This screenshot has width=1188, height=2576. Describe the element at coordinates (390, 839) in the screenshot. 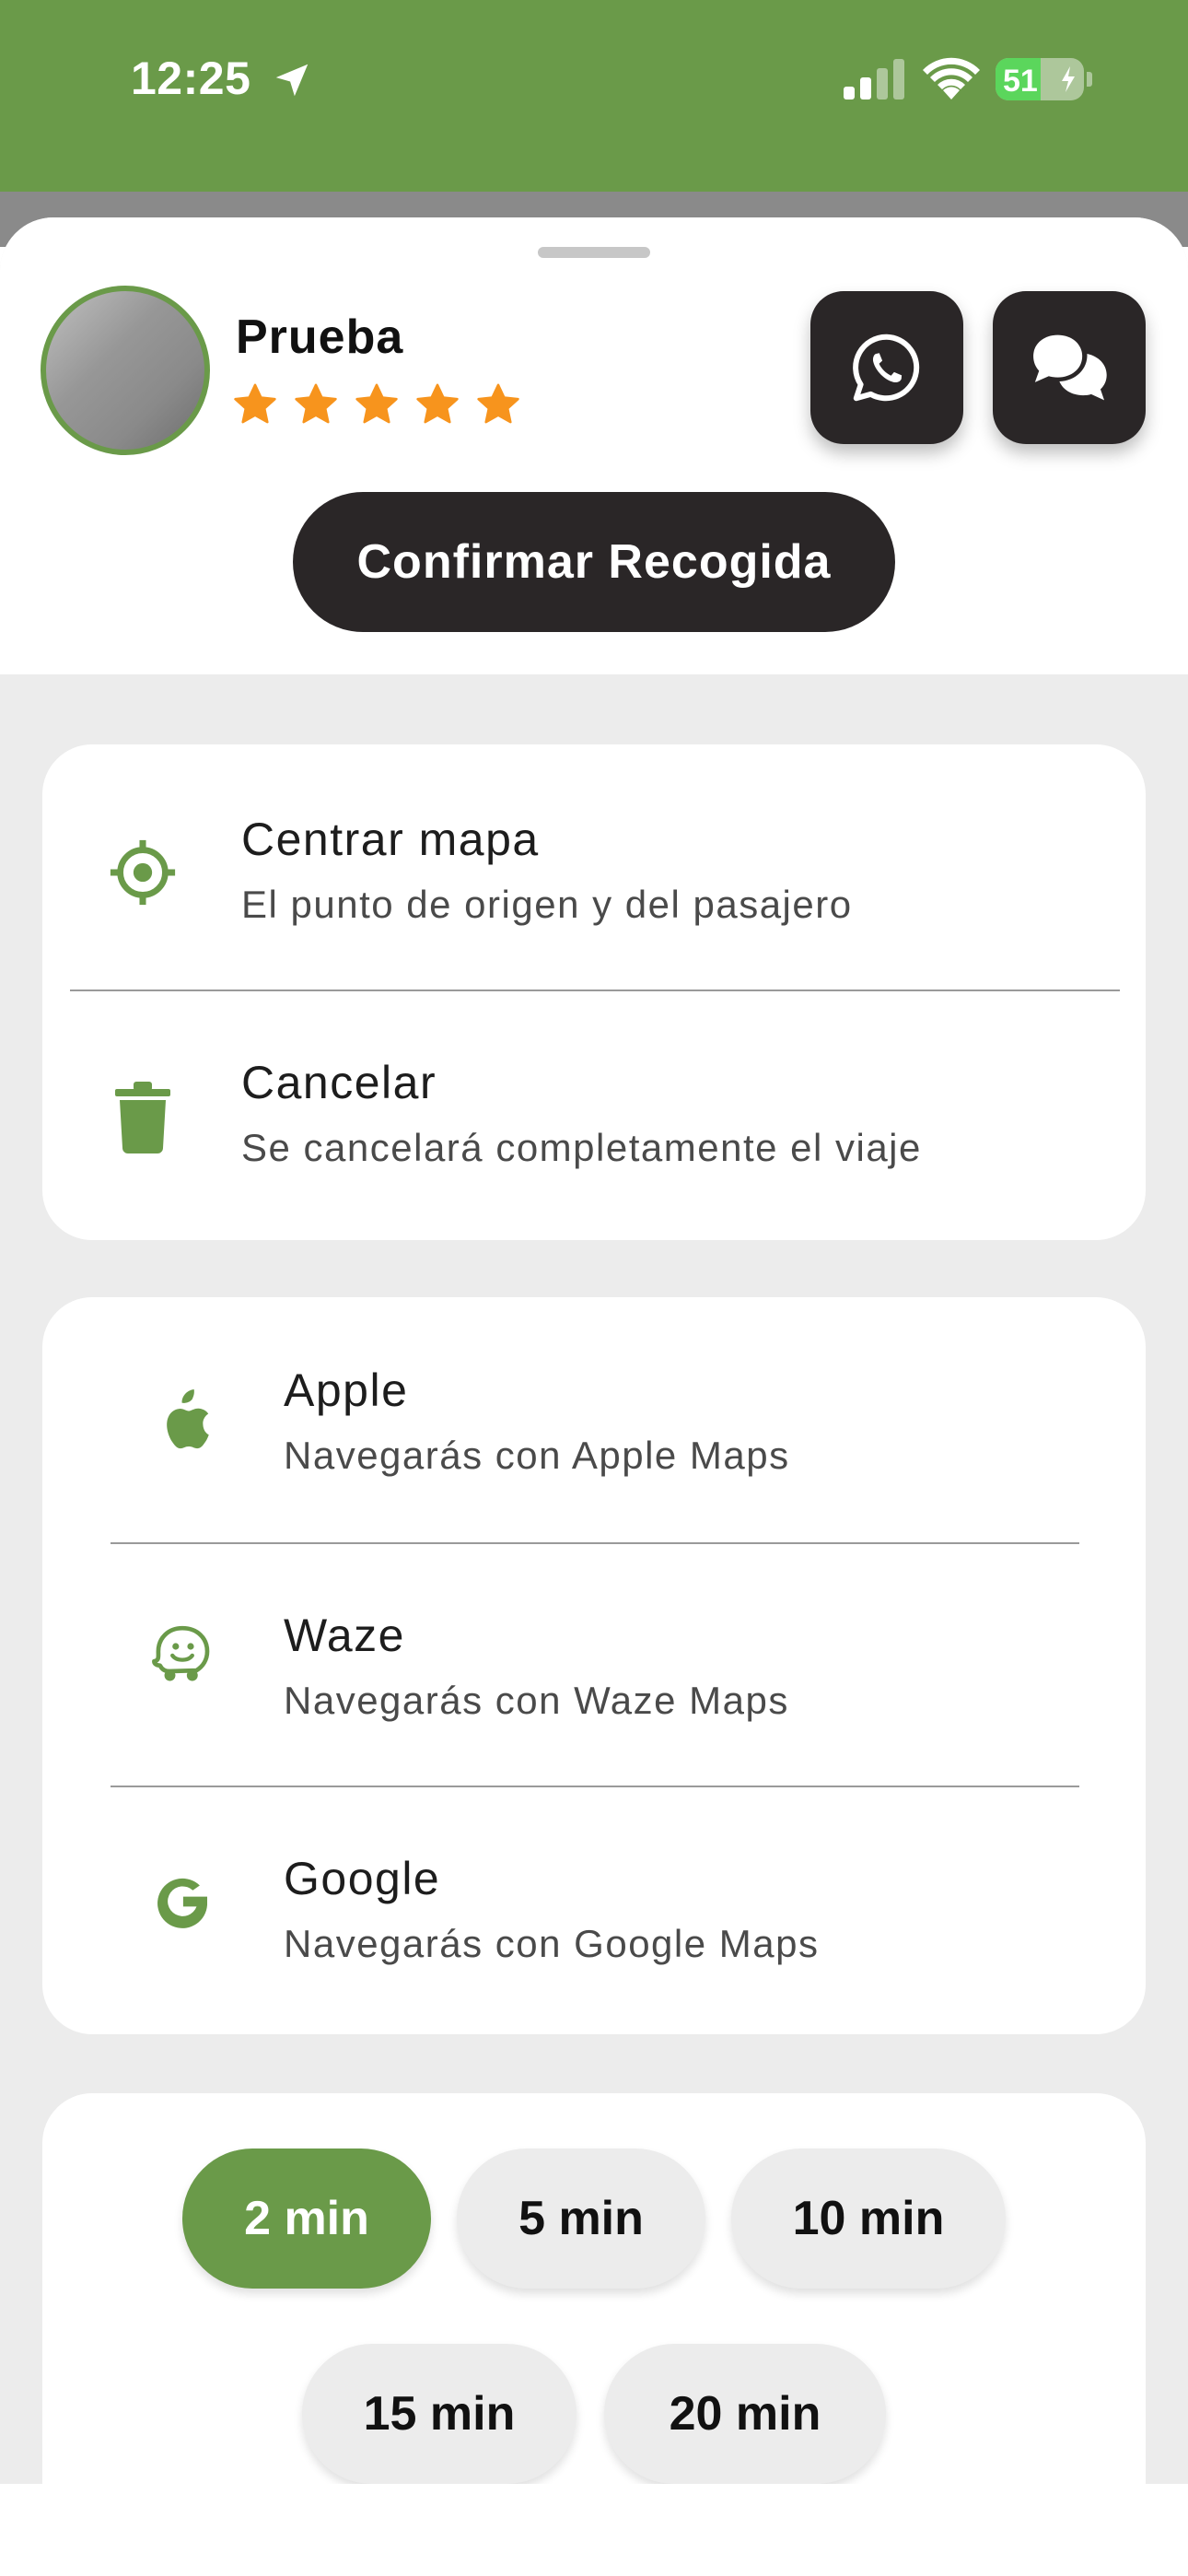

I see `option-title: Centrar mapa` at that location.